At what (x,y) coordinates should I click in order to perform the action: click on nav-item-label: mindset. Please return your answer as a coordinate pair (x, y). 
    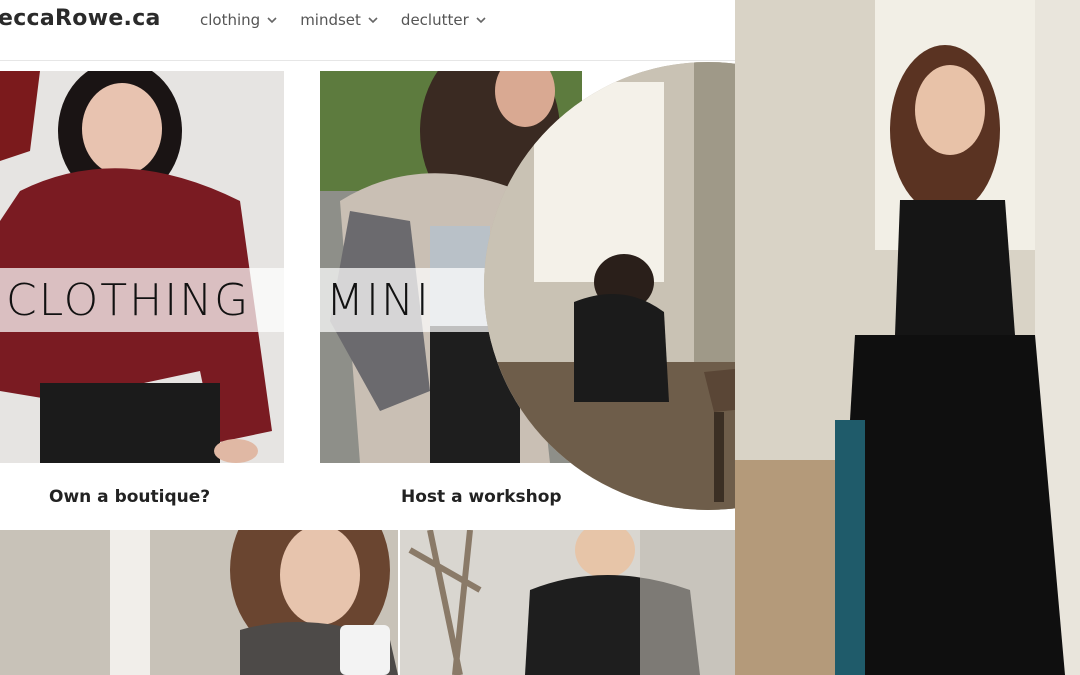
    Looking at the image, I should click on (330, 20).